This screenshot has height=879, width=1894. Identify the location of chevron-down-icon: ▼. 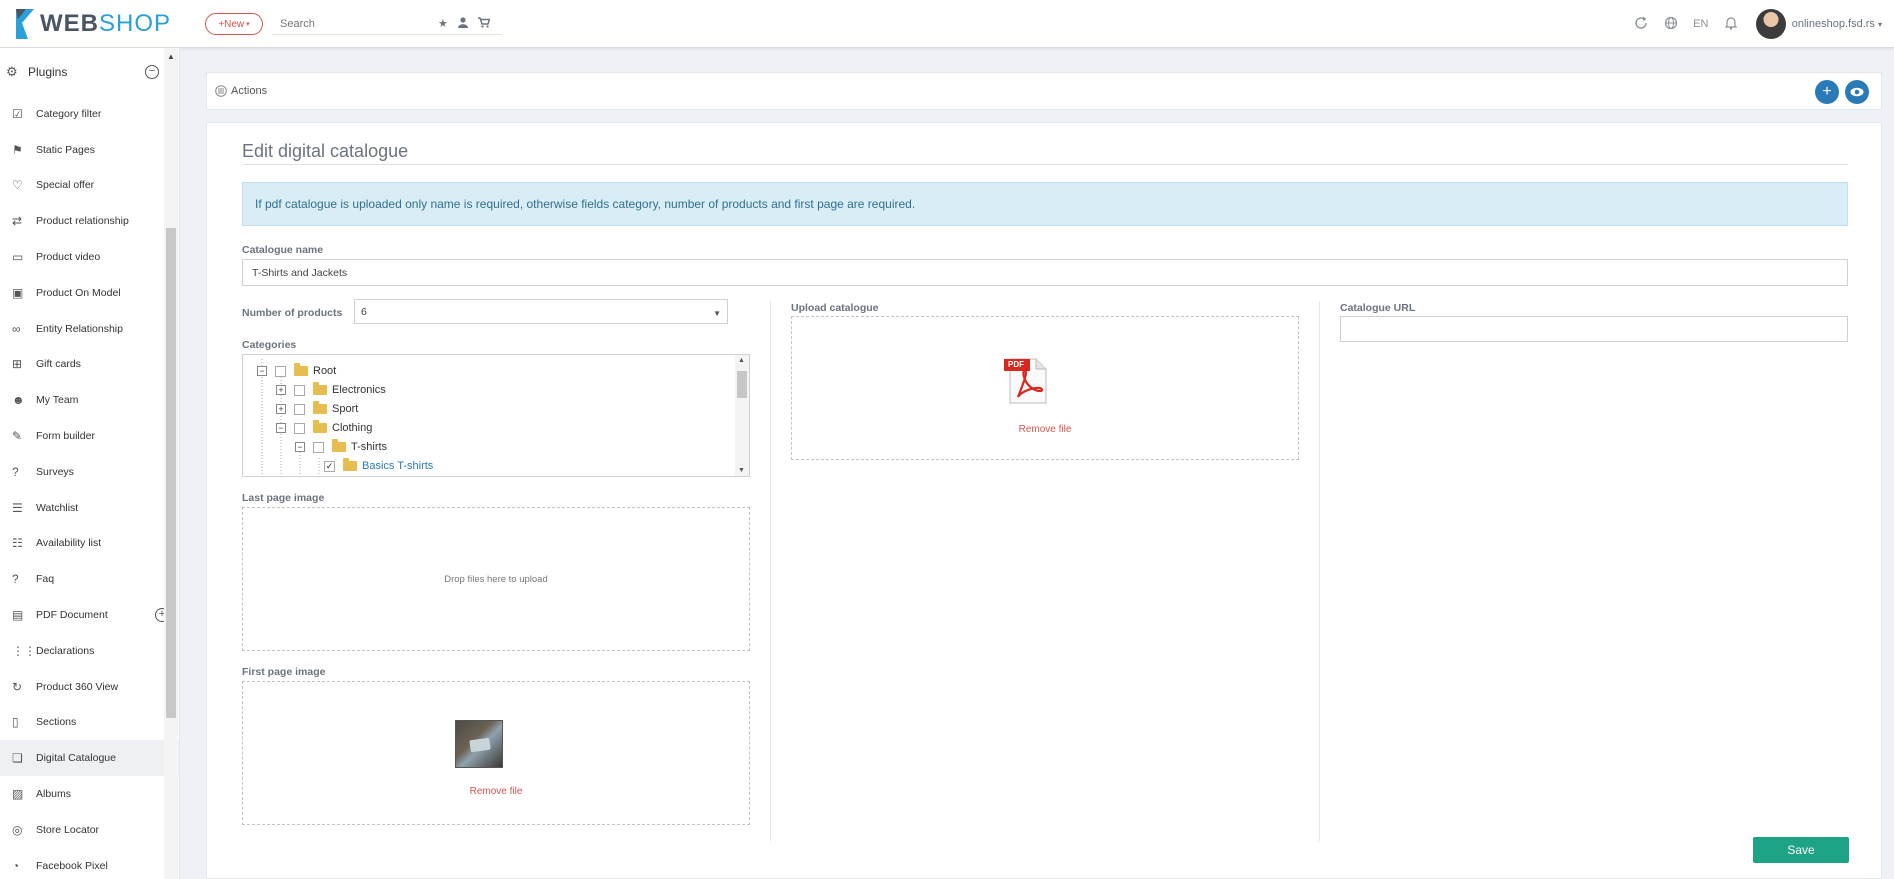
(717, 313).